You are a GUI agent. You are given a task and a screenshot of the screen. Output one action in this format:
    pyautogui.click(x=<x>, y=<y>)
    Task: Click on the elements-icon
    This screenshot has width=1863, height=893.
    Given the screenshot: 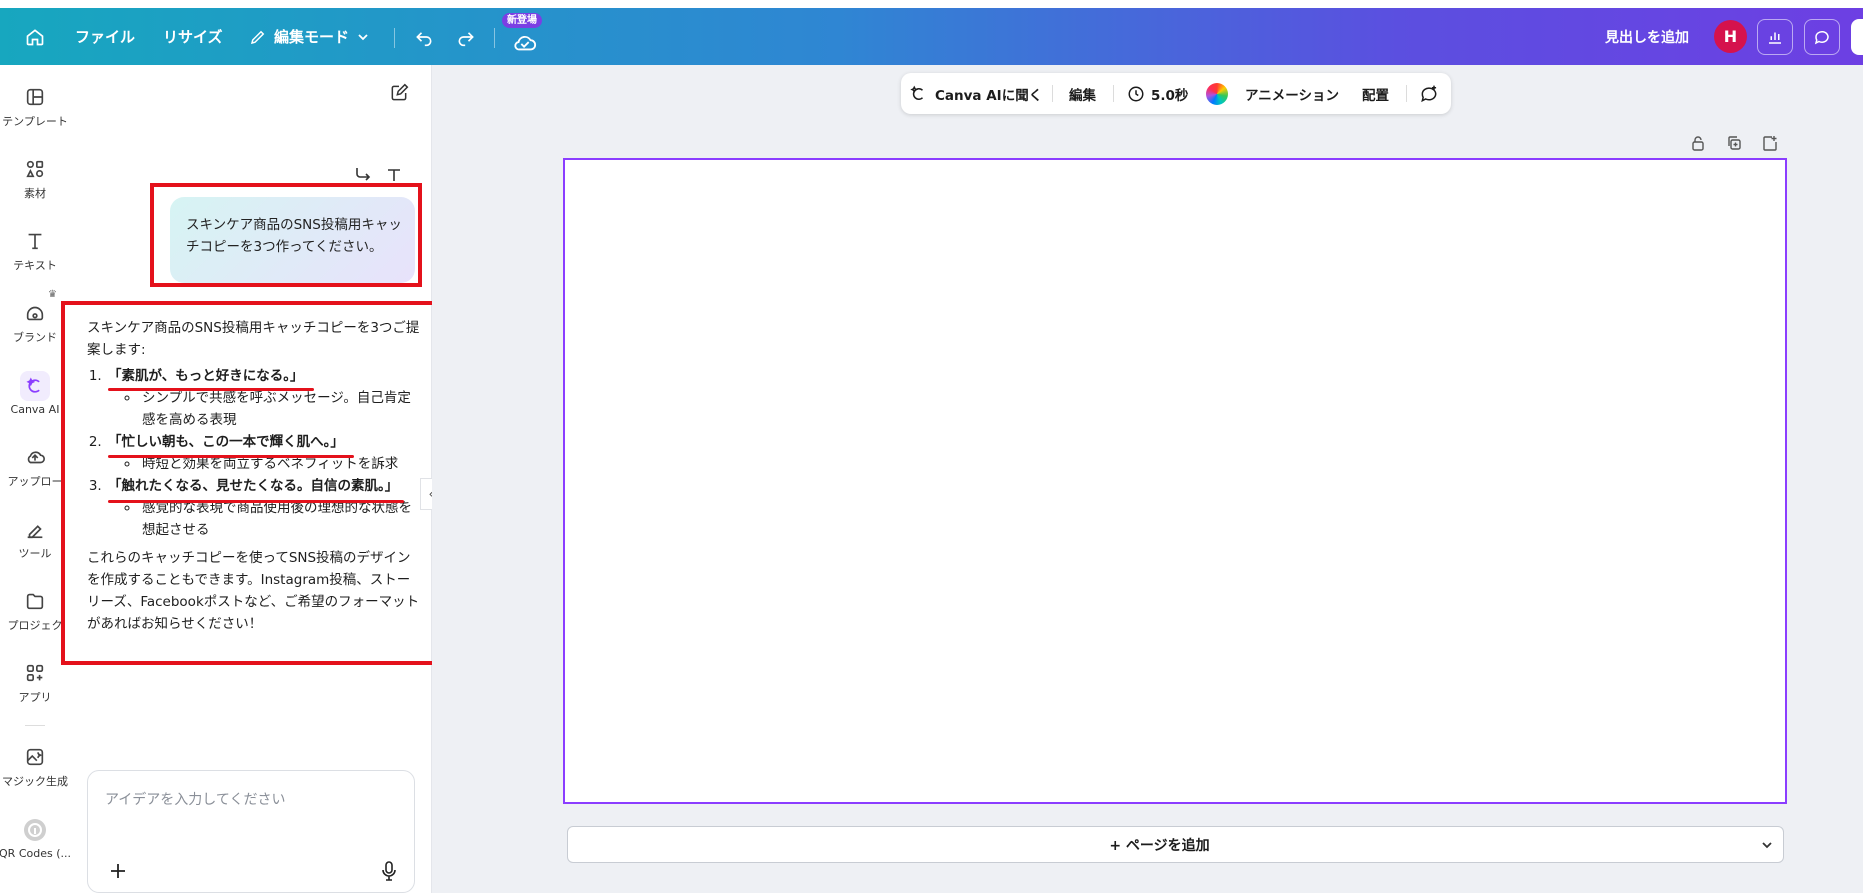 What is the action you would take?
    pyautogui.click(x=35, y=169)
    